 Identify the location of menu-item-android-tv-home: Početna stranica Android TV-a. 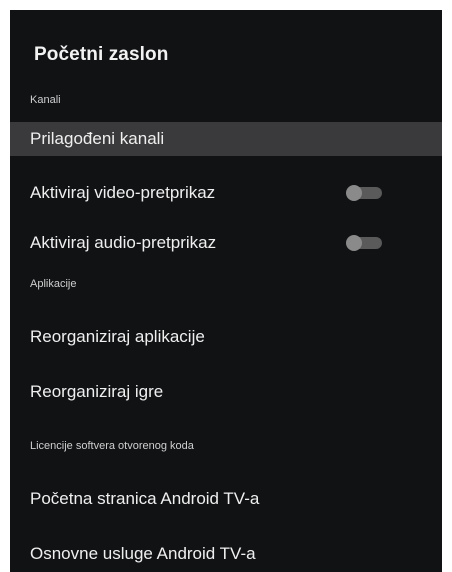
(226, 499).